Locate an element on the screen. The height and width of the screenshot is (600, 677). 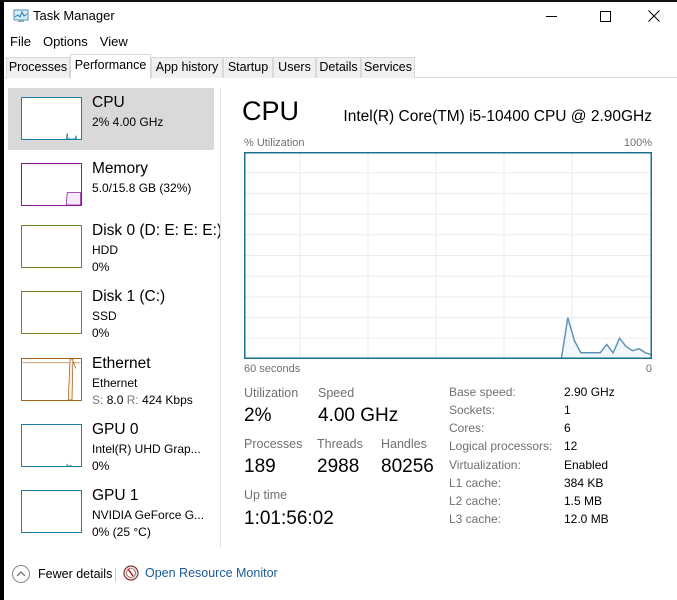
menu-file: File is located at coordinates (20, 42).